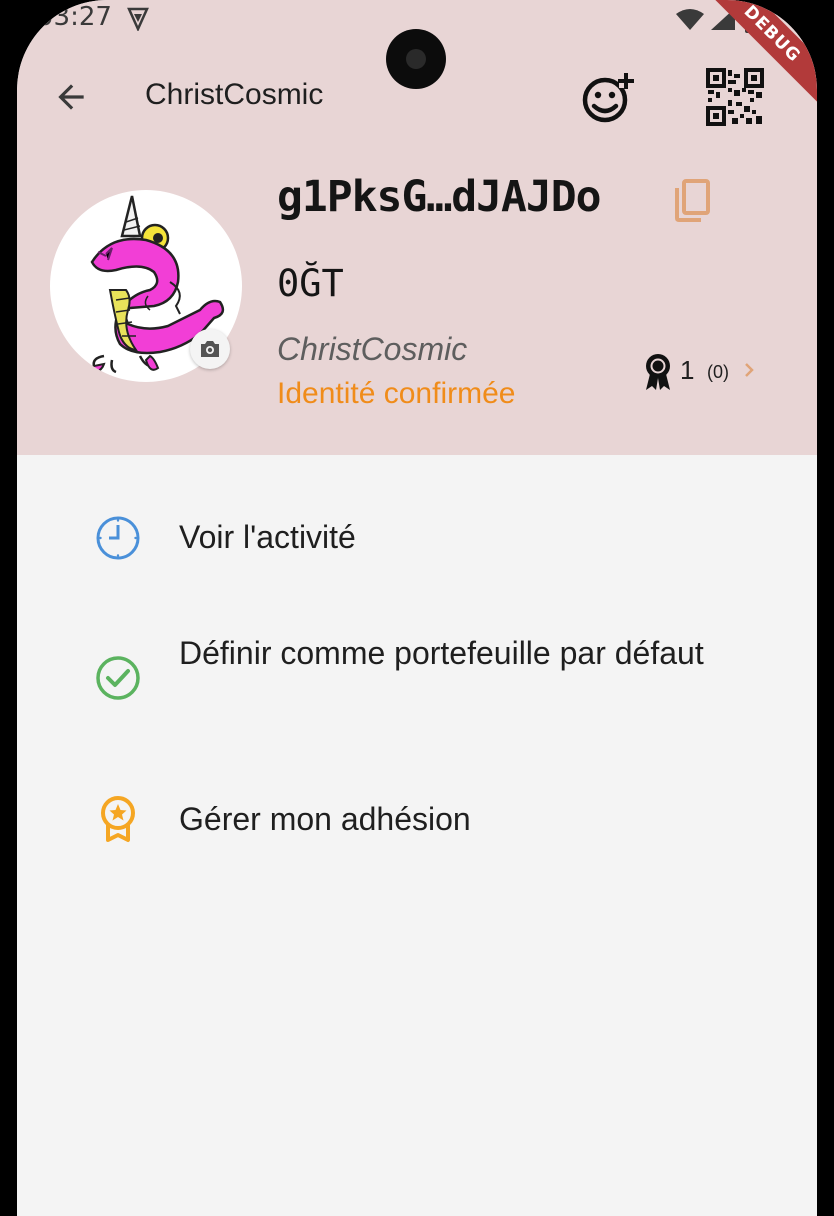  What do you see at coordinates (658, 374) in the screenshot?
I see `certification-ribbon-icon` at bounding box center [658, 374].